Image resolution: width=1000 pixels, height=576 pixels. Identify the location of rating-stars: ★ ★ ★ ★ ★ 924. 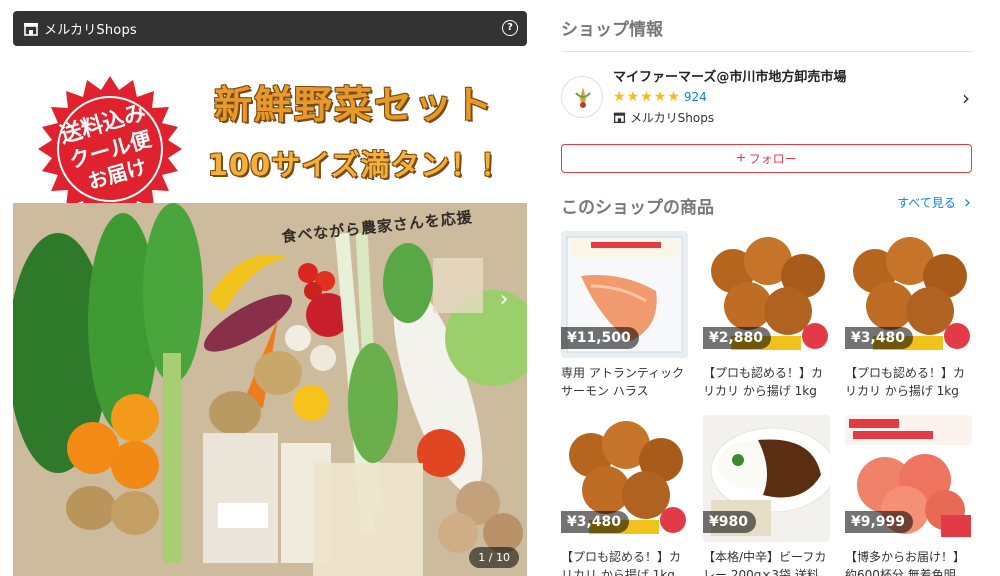
(660, 97).